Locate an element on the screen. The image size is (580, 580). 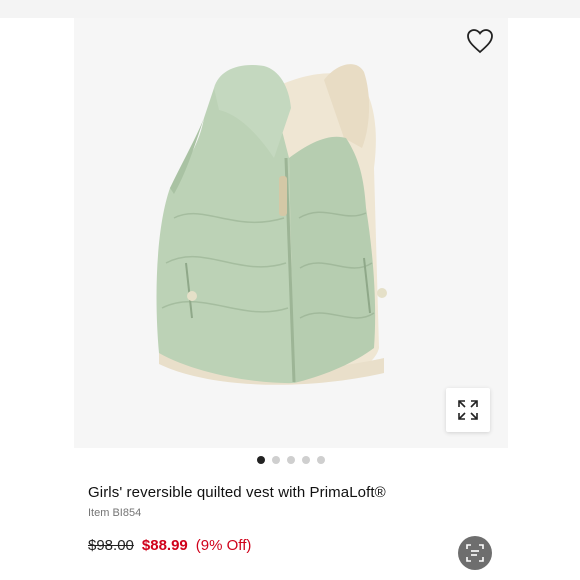
gallery-pagination is located at coordinates (291, 462).